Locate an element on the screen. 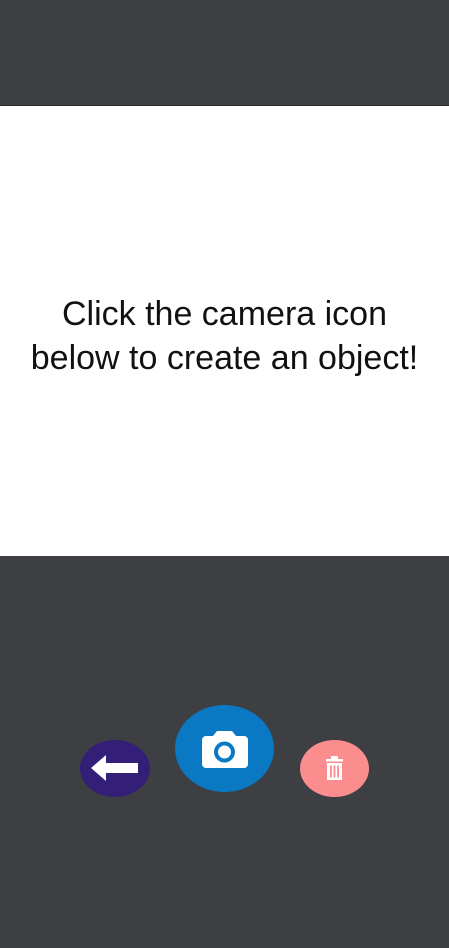  back-button is located at coordinates (115, 768).